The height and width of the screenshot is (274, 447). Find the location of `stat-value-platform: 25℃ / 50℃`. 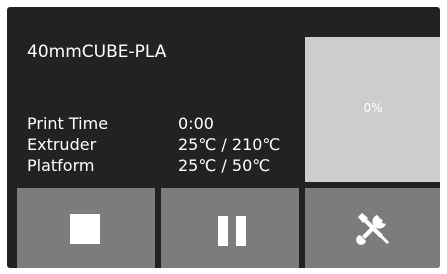

stat-value-platform: 25℃ / 50℃ is located at coordinates (224, 165).